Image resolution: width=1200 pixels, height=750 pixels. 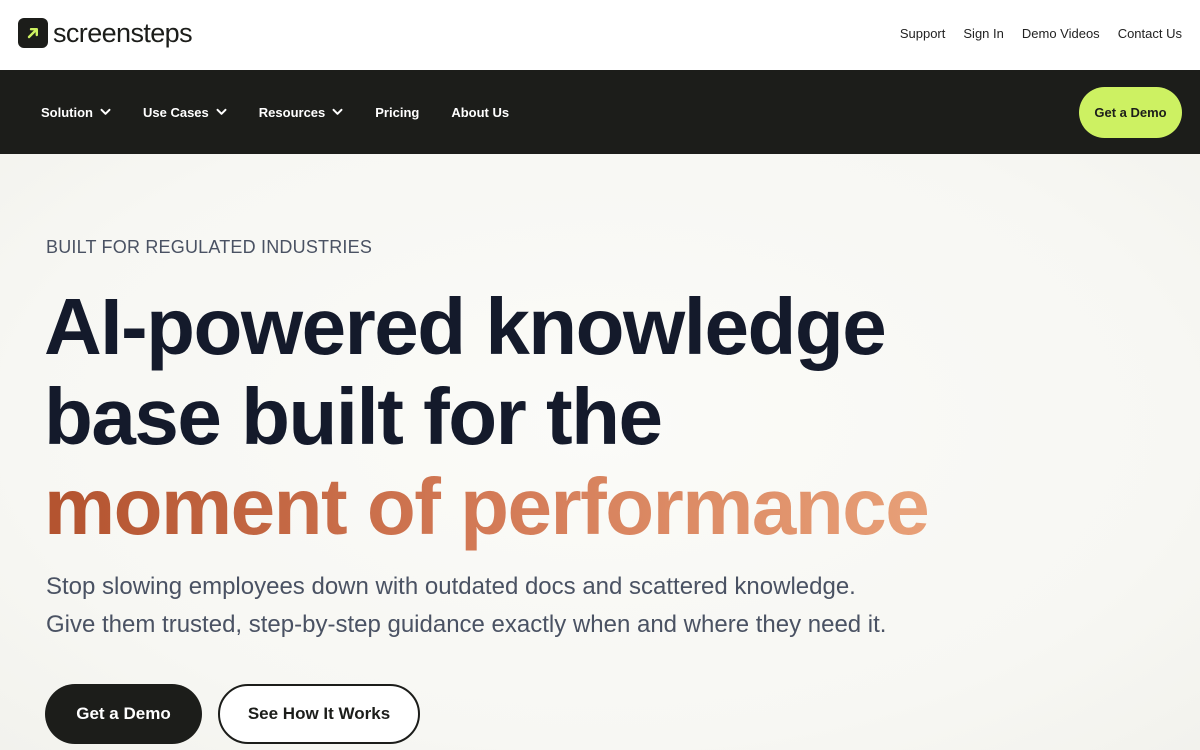 What do you see at coordinates (353, 416) in the screenshot?
I see `headline-line-2: base built for the` at bounding box center [353, 416].